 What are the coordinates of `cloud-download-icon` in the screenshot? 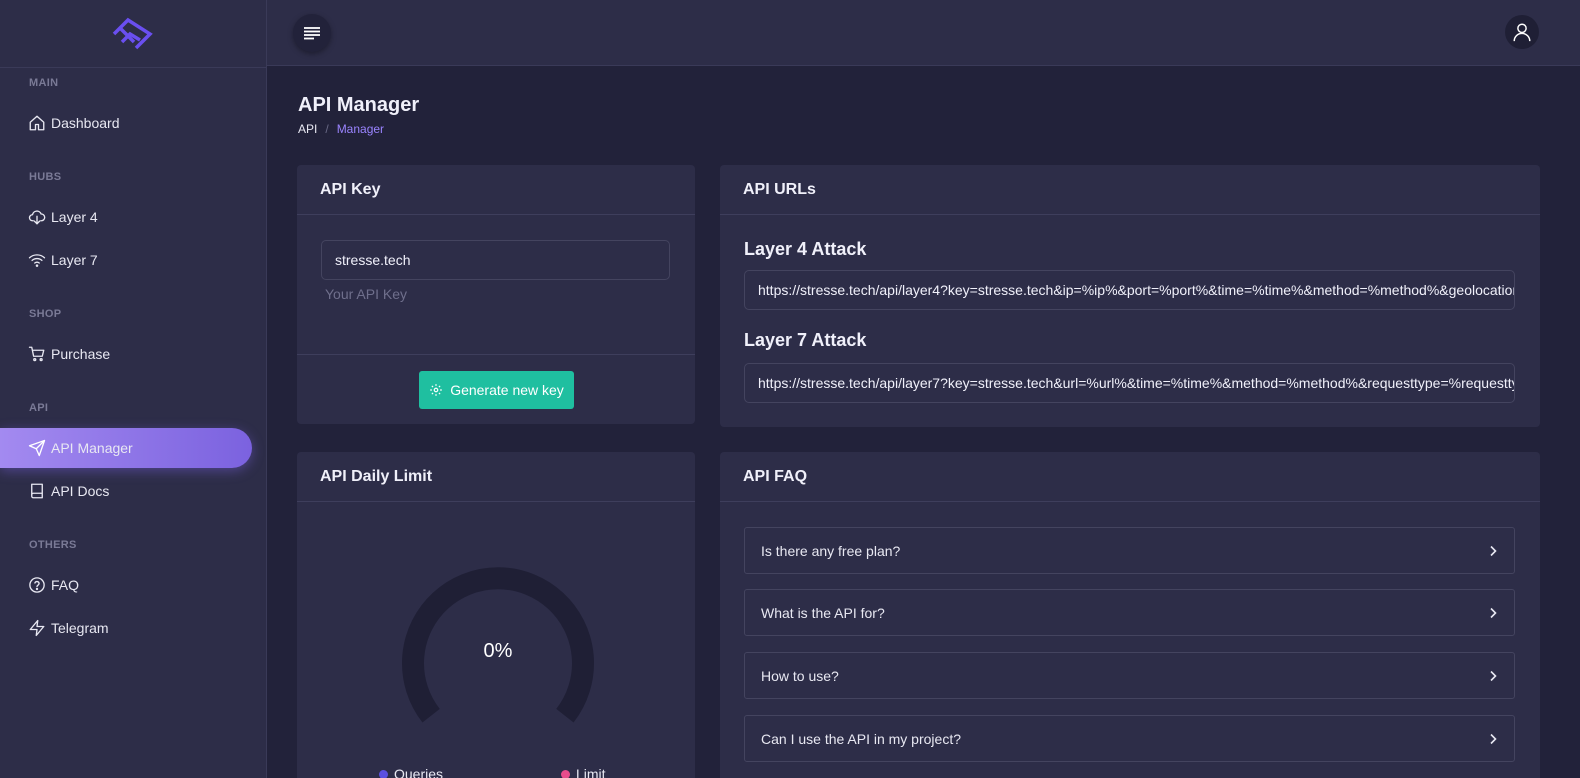 It's located at (37, 217).